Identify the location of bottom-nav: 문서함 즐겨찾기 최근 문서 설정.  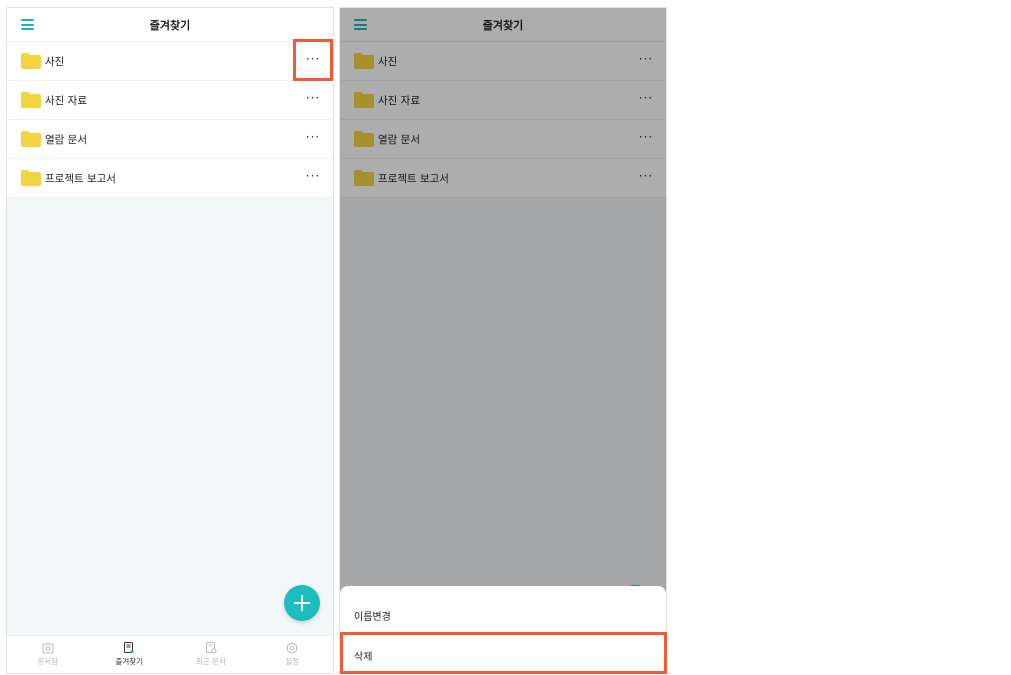
(170, 654).